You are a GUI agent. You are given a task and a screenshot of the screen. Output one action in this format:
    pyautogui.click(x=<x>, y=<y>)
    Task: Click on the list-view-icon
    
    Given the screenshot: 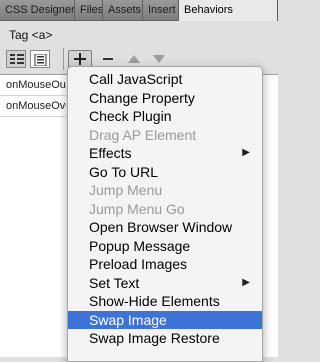 What is the action you would take?
    pyautogui.click(x=17, y=59)
    